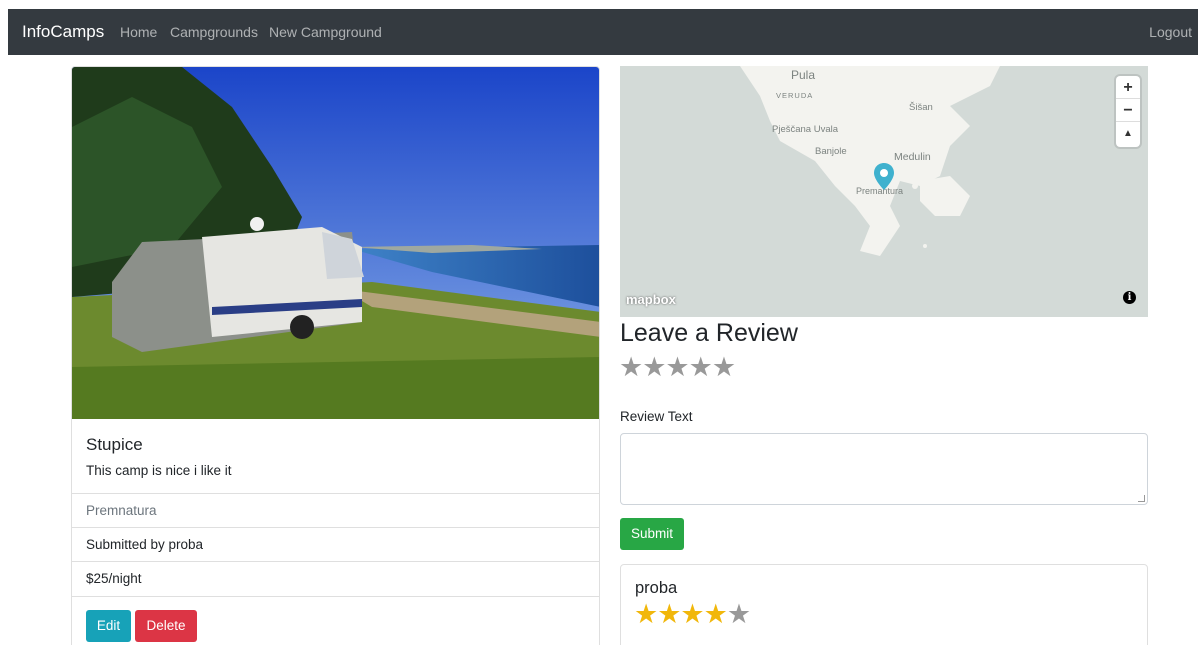 This screenshot has width=1198, height=645. Describe the element at coordinates (63, 32) in the screenshot. I see `brand-link: InfoCamps` at that location.